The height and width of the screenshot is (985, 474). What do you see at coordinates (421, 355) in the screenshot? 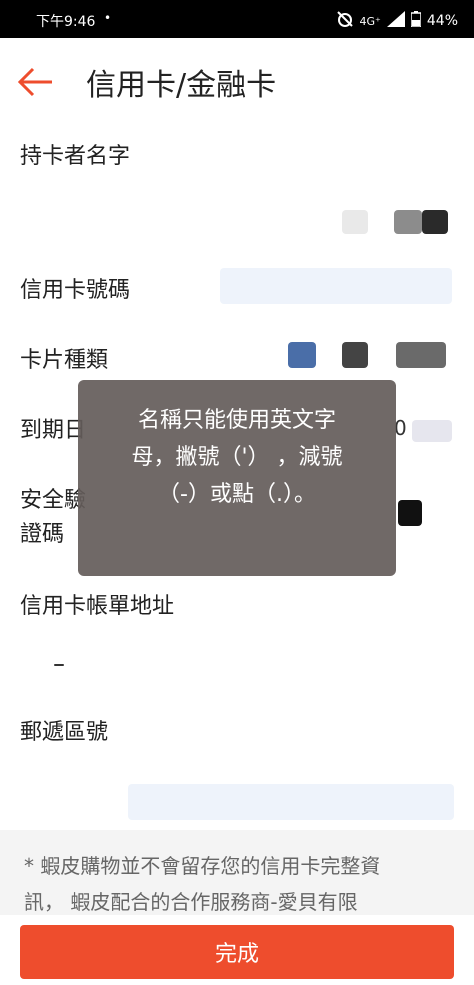
I see `card-type-option-jcb` at bounding box center [421, 355].